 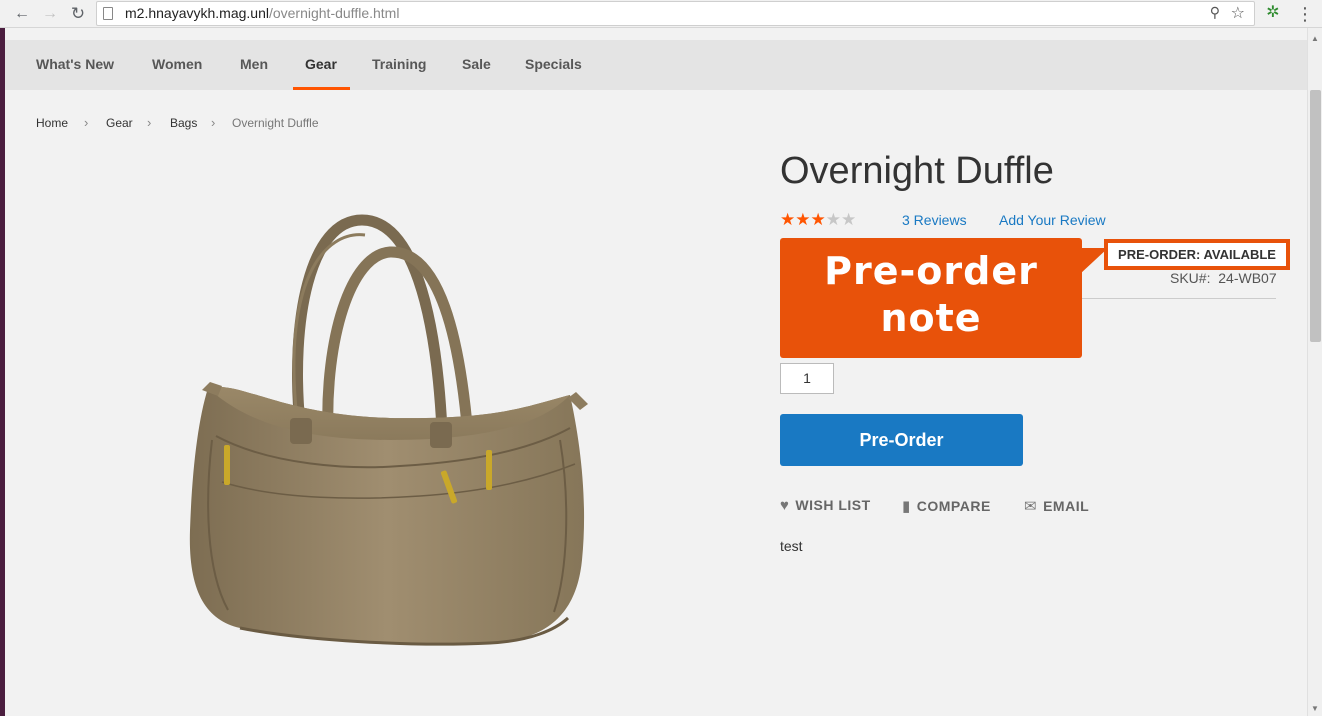 I want to click on browser-menu-icon: ⋮, so click(x=1305, y=14).